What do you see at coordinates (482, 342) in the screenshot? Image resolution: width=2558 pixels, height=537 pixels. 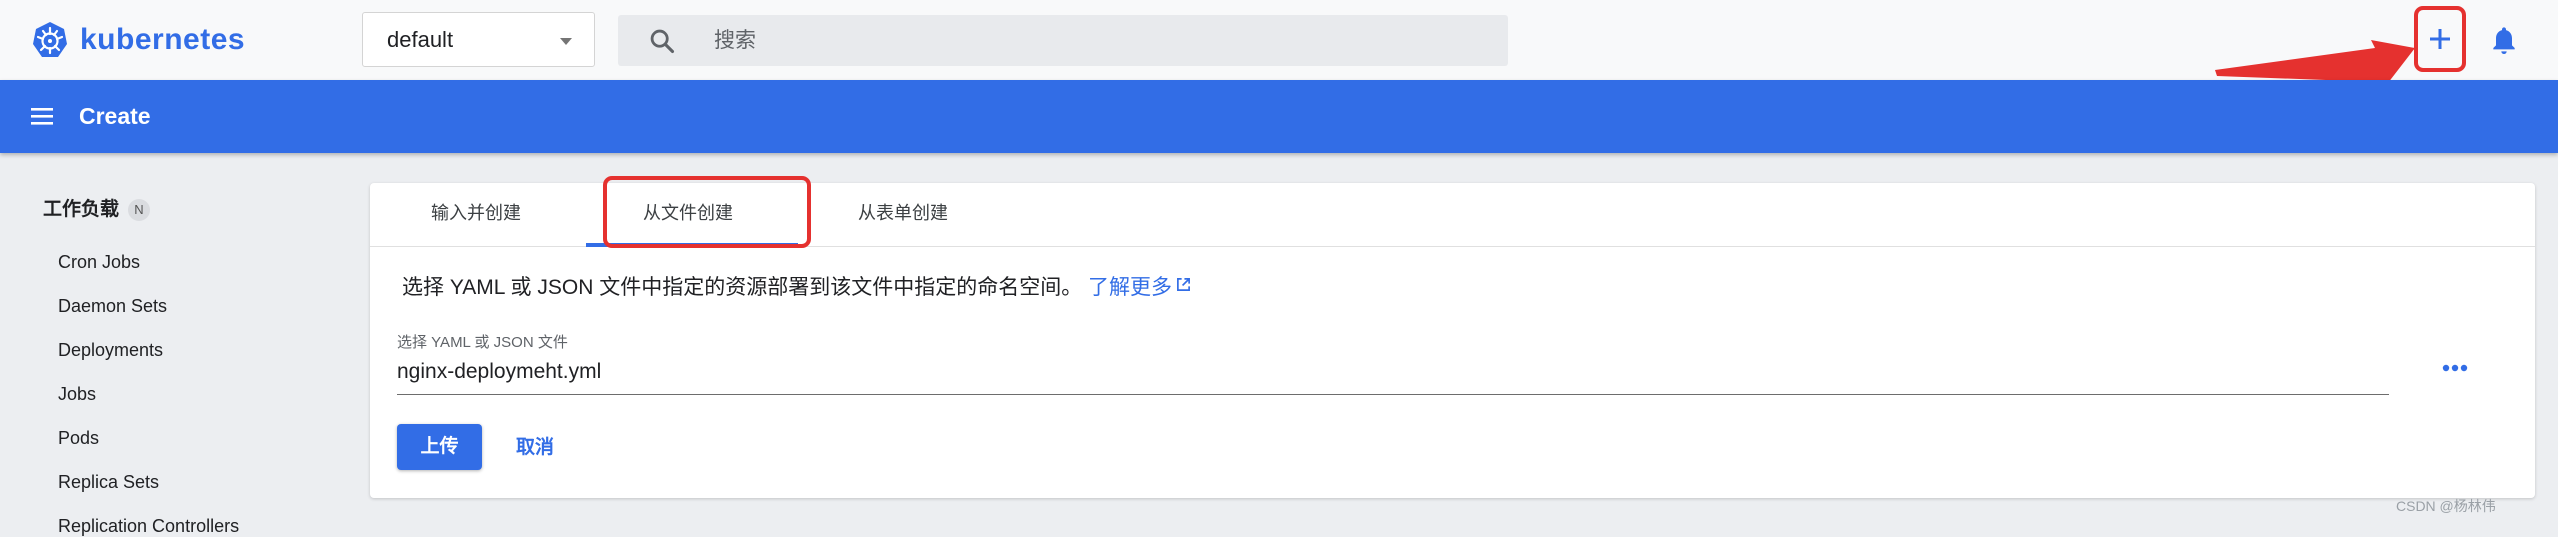 I see `file-field-label: 选择 YAML 或 JSON 文件` at bounding box center [482, 342].